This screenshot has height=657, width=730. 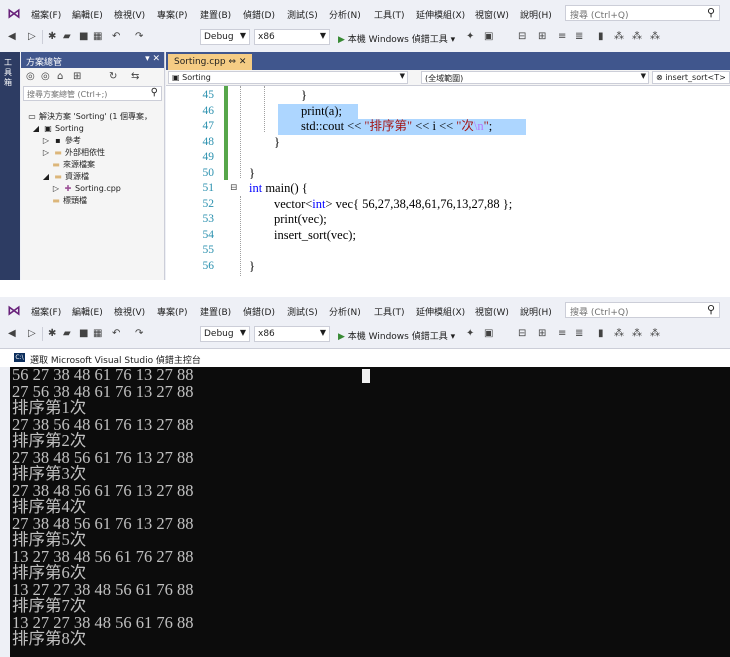 What do you see at coordinates (243, 62) in the screenshot?
I see `close-icon: ✕` at bounding box center [243, 62].